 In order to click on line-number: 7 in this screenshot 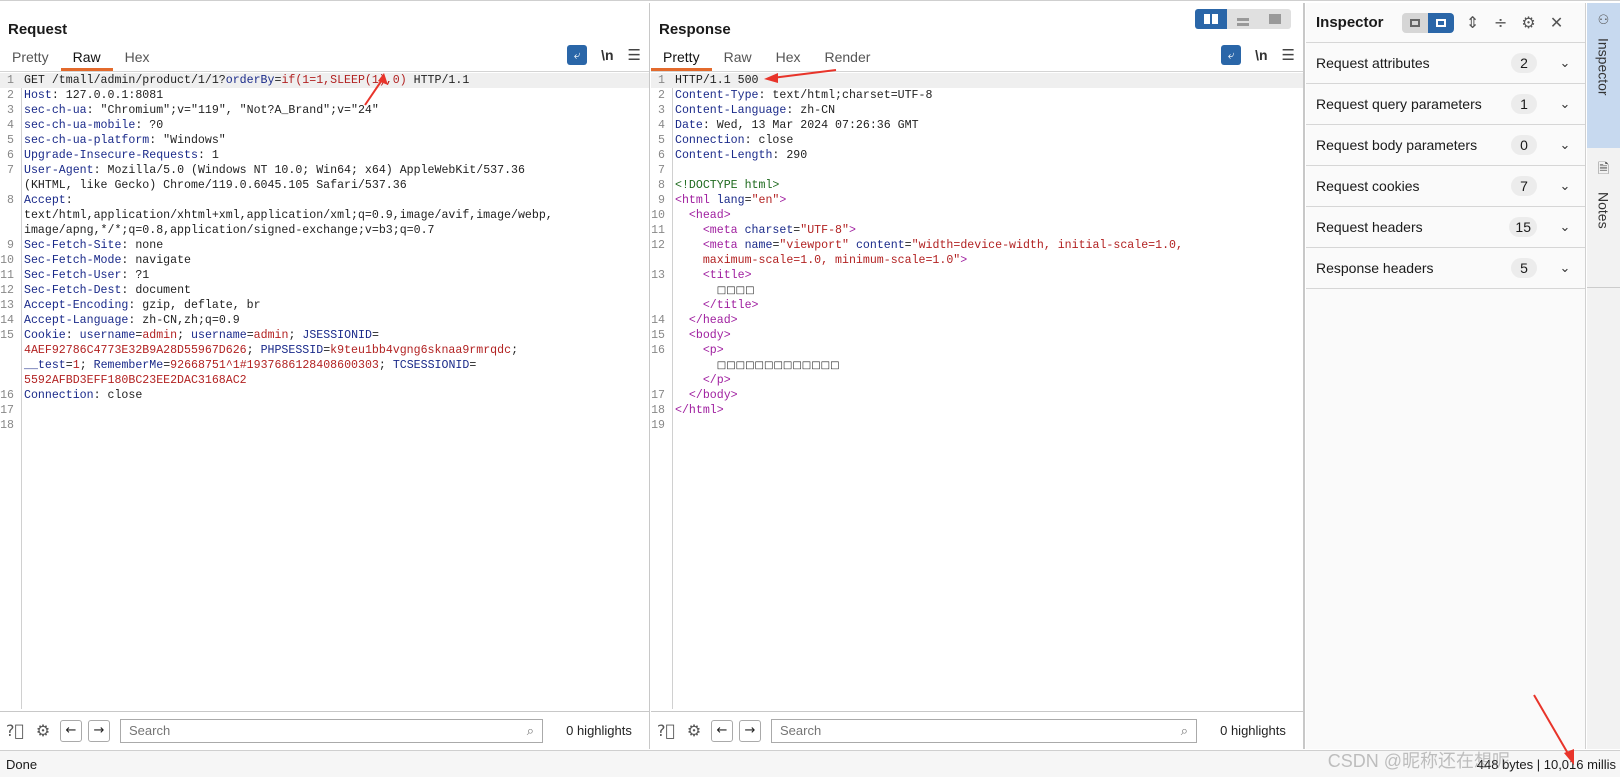, I will do `click(10, 170)`.